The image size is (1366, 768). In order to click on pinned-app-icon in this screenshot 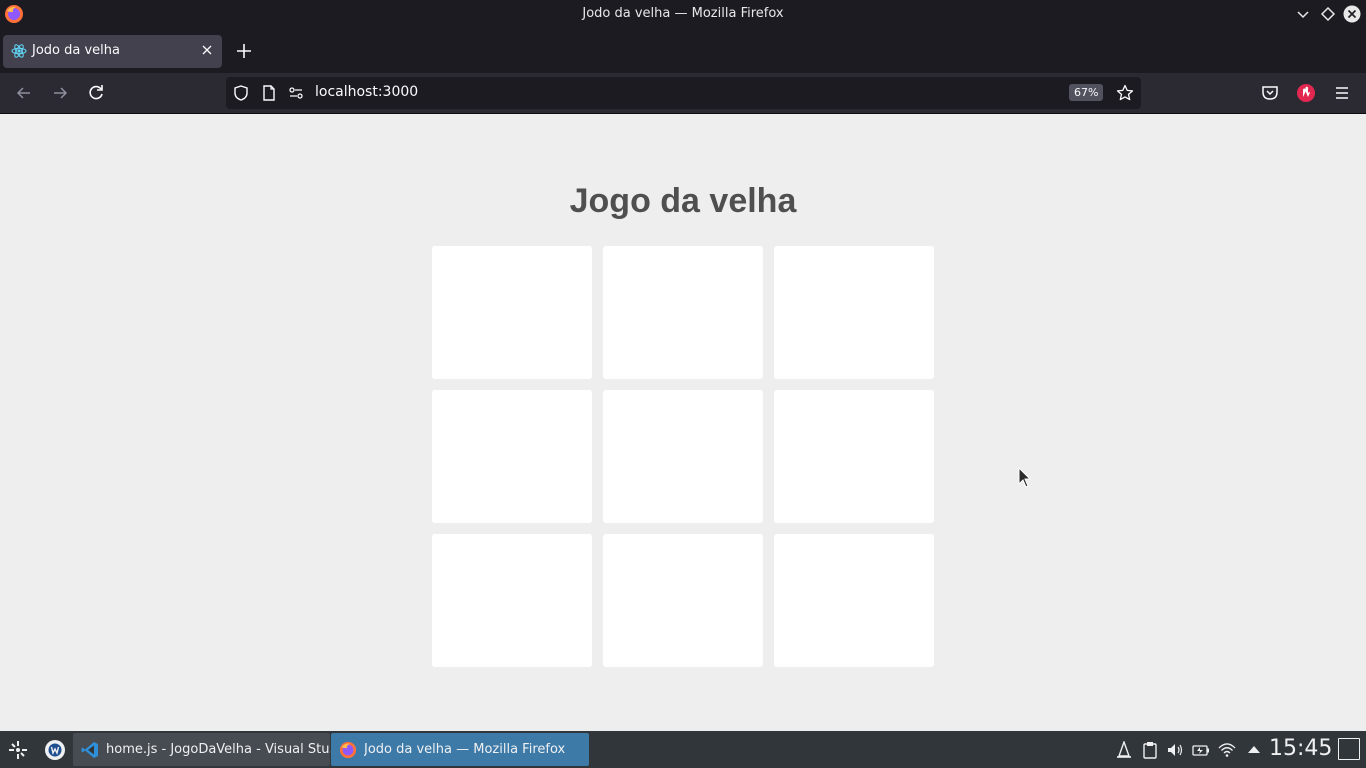, I will do `click(55, 750)`.